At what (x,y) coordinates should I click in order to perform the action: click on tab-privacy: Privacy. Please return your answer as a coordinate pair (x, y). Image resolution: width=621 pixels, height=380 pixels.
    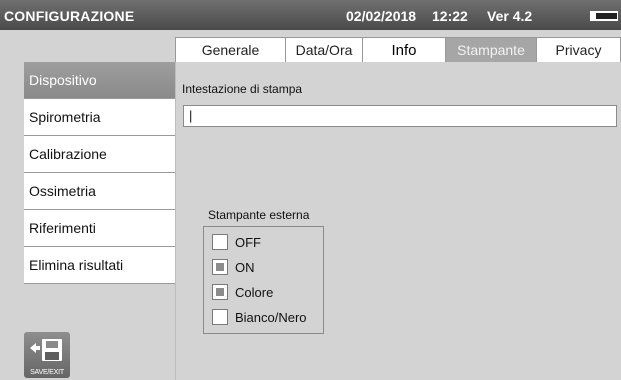
    Looking at the image, I should click on (579, 49).